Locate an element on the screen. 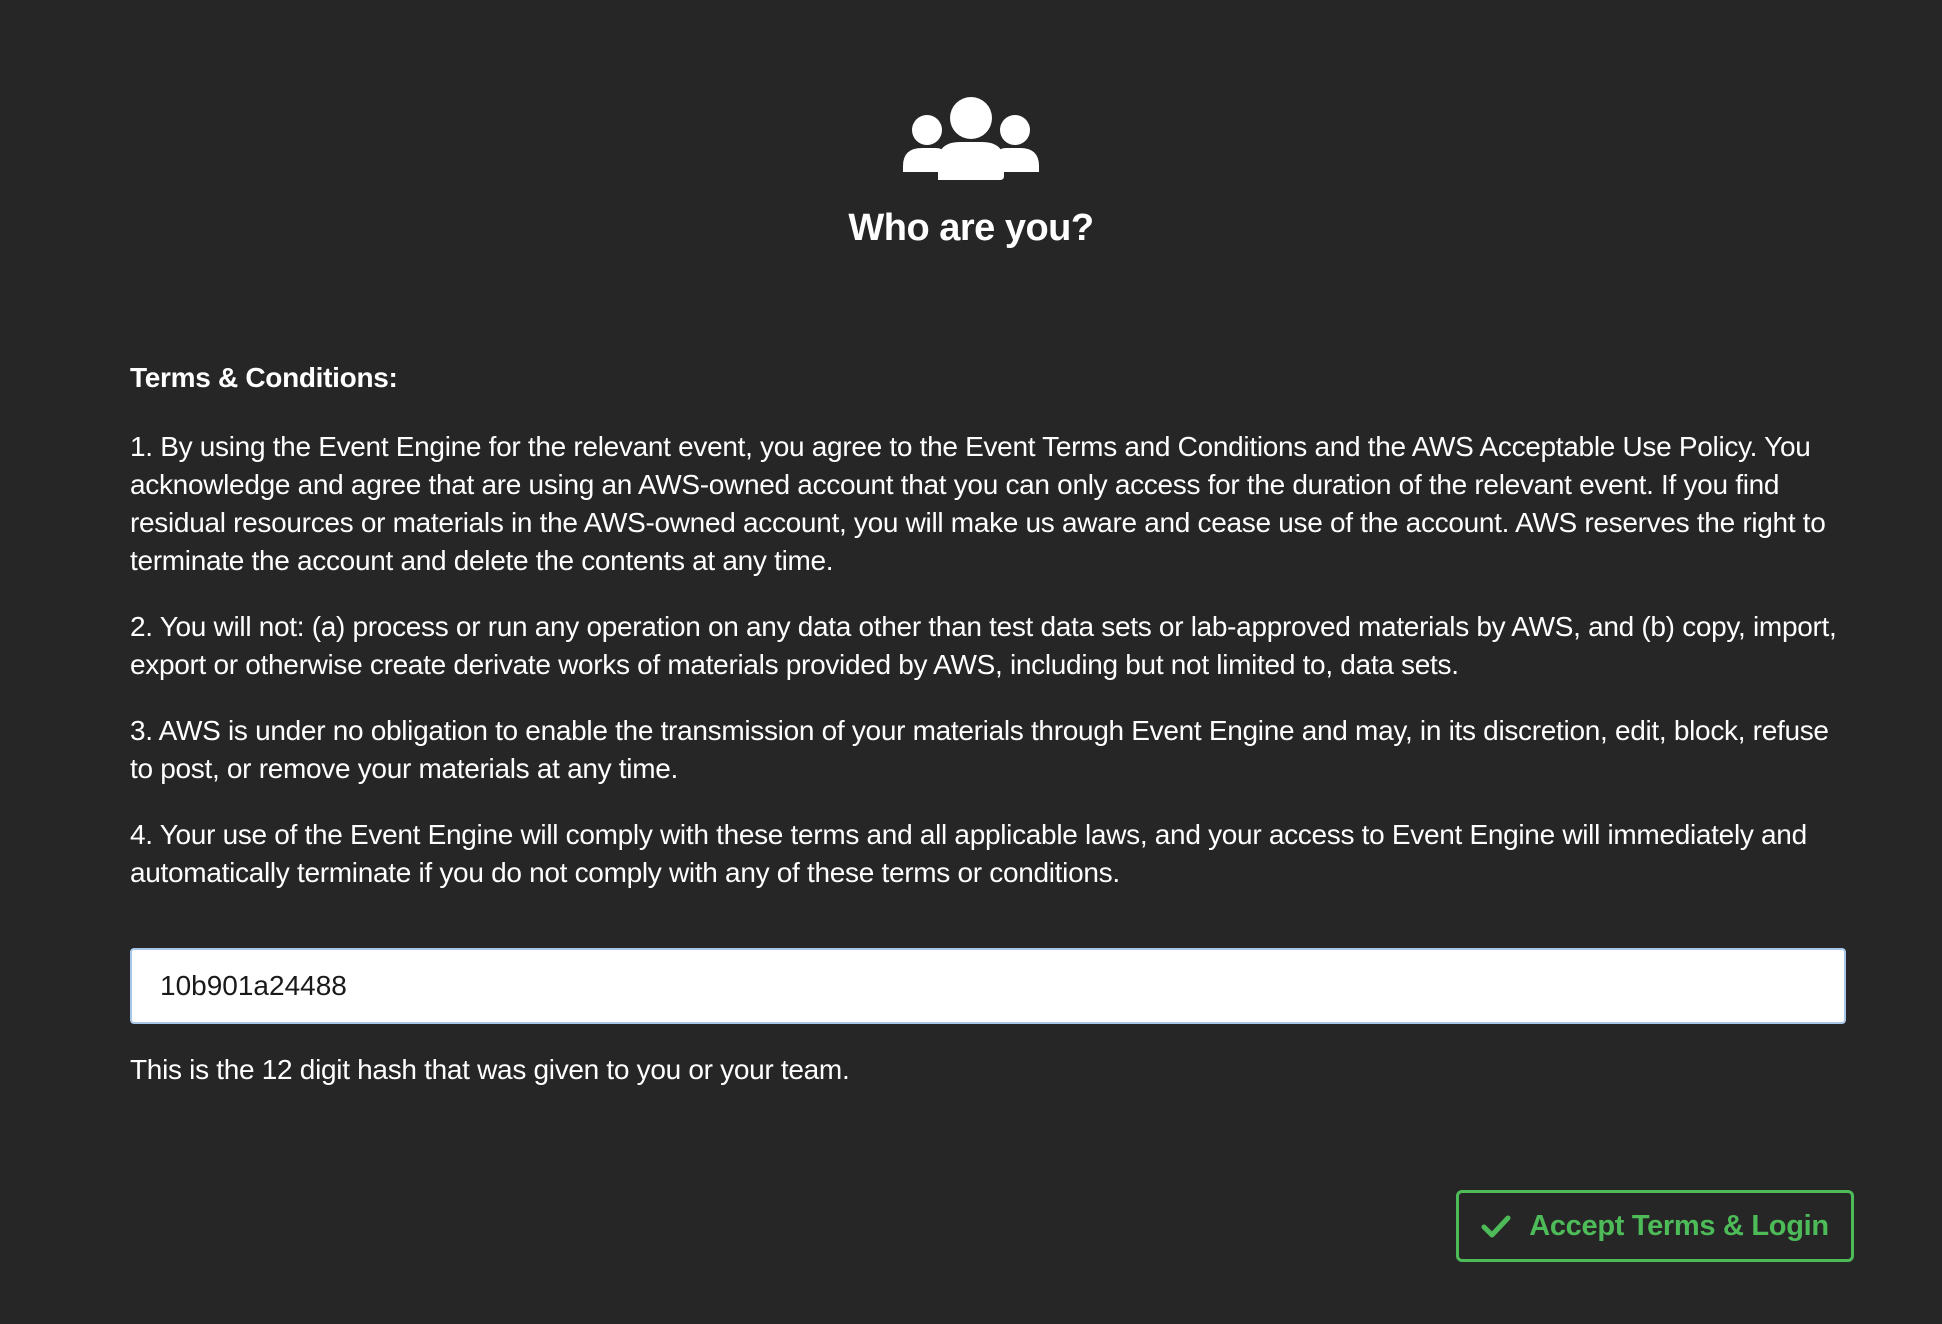 This screenshot has width=1942, height=1324. accept-button-label: Accept Terms & Login is located at coordinates (1679, 1225).